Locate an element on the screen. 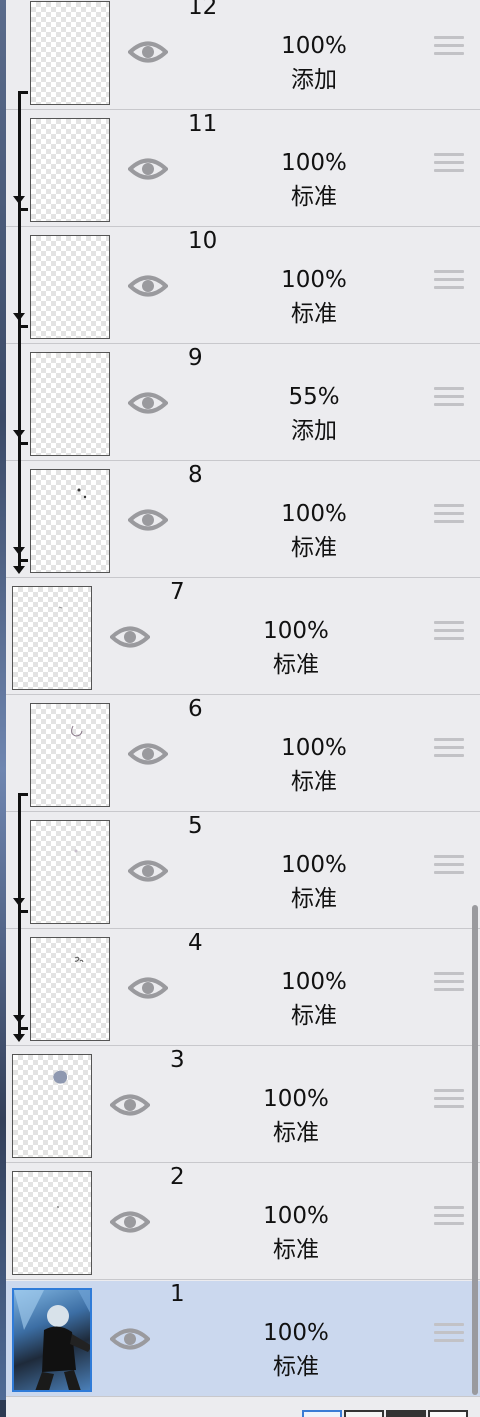  layer-row-3: 3 100% 标准 is located at coordinates (243, 1105).